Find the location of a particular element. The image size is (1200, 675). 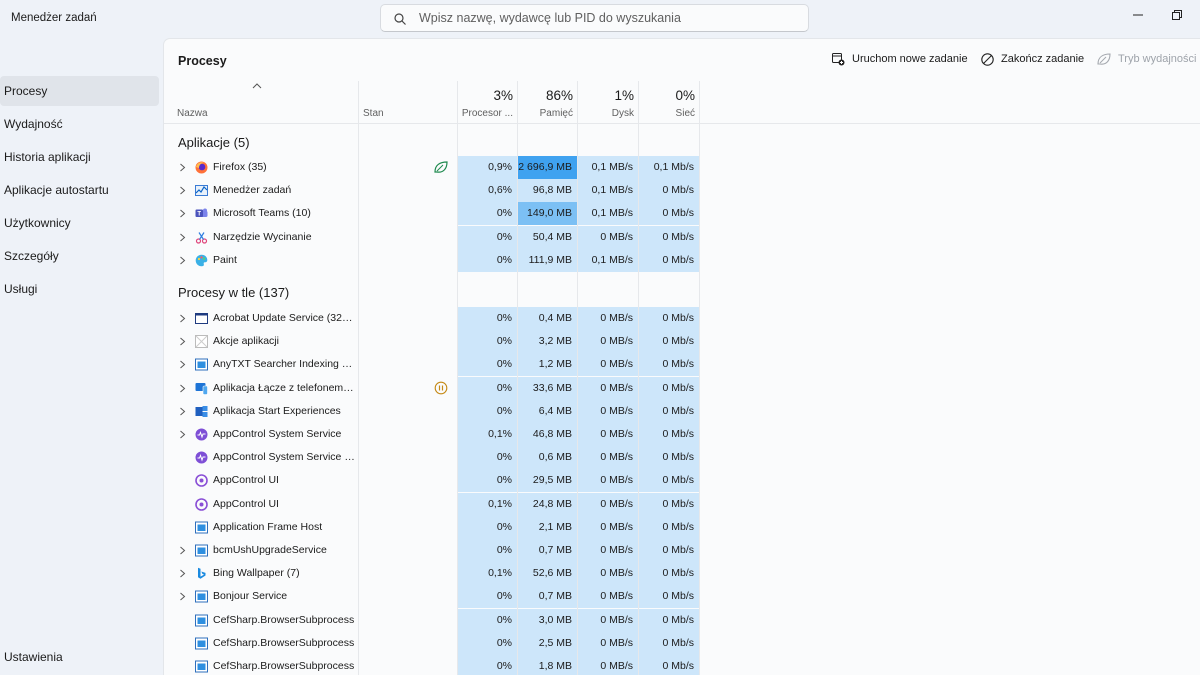

sidebar-item-settings: Ustawienia is located at coordinates (79, 657).